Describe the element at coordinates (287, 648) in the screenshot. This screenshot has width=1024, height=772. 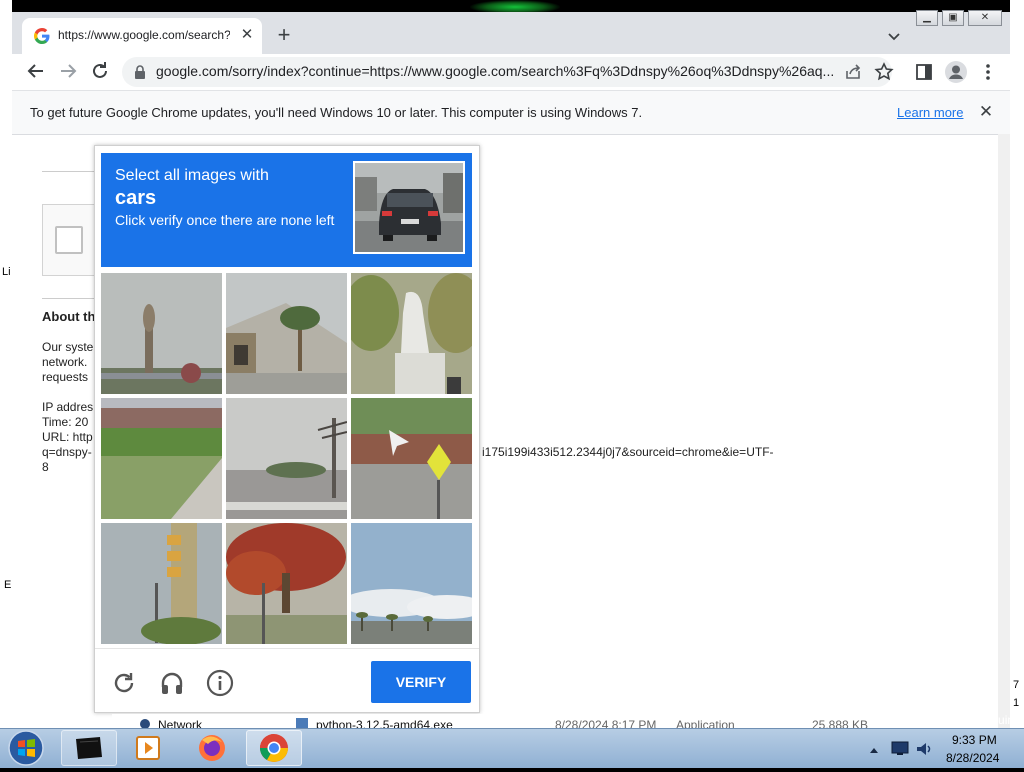
I see `captcha-footer-divider` at that location.